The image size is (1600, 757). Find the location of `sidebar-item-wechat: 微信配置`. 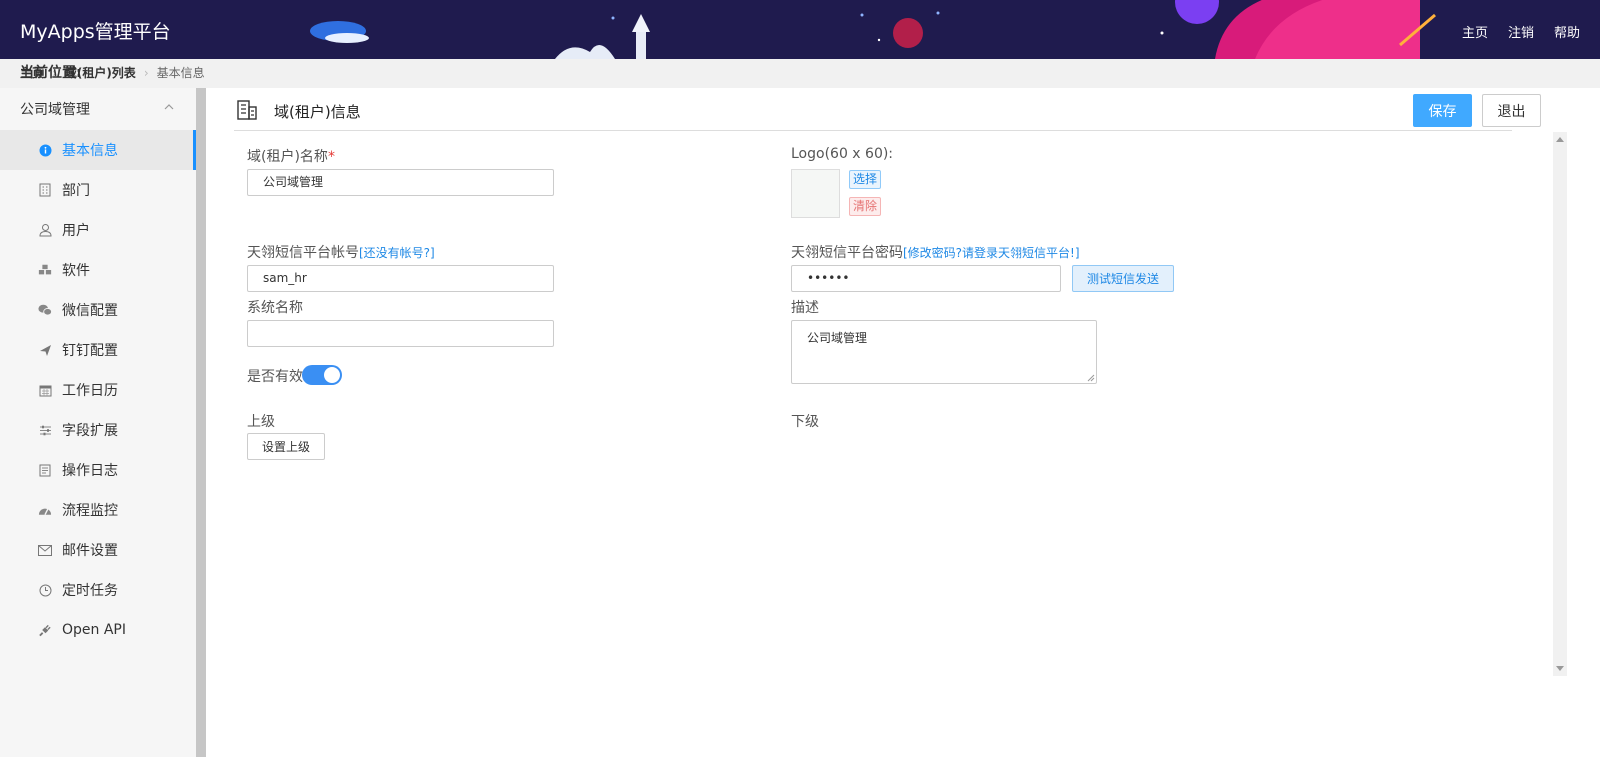

sidebar-item-wechat: 微信配置 is located at coordinates (98, 310).